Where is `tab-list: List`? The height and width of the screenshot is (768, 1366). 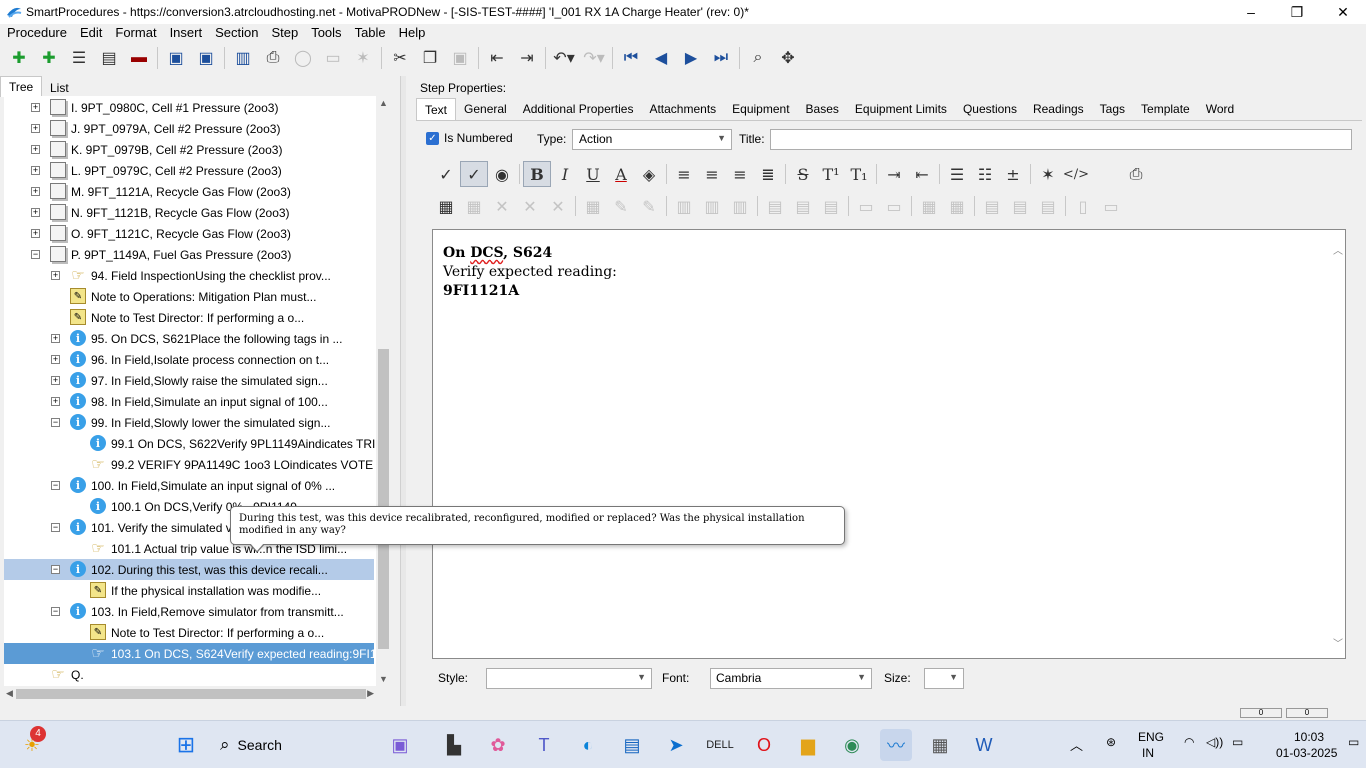
tab-list: List is located at coordinates (59, 88).